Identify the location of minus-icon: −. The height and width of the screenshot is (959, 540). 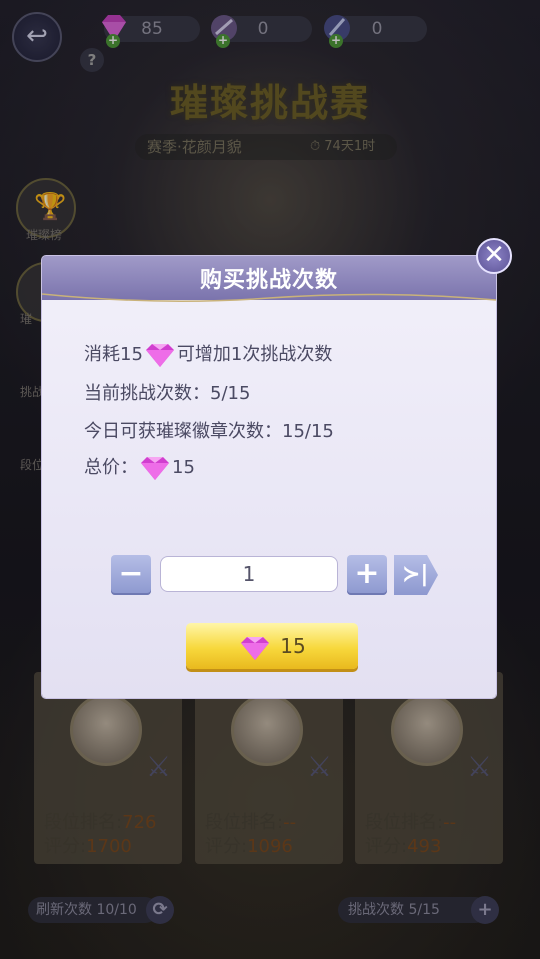
(131, 573).